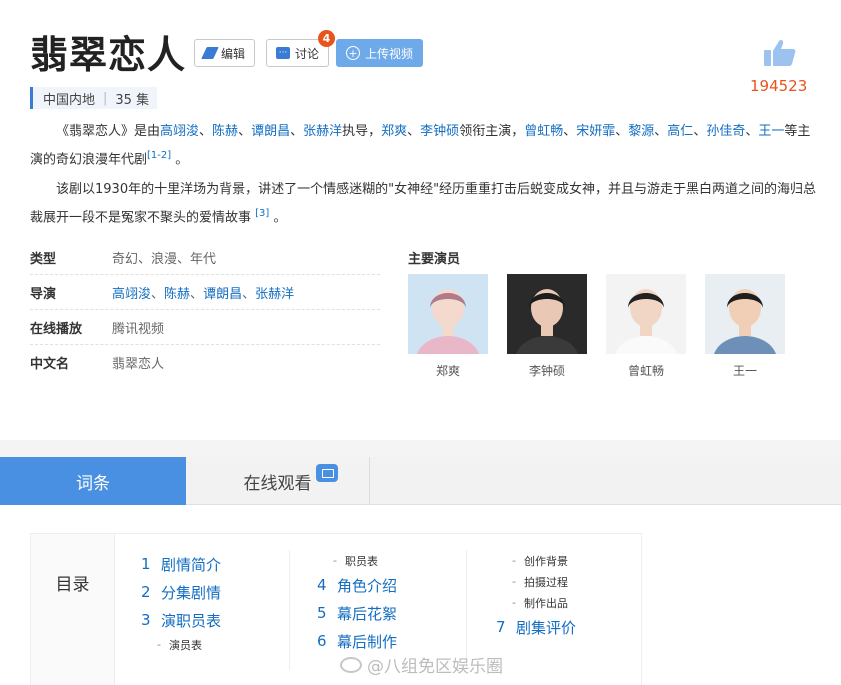  Describe the element at coordinates (420, 481) in the screenshot. I see `tab-bar: 词条 在线观看` at that location.